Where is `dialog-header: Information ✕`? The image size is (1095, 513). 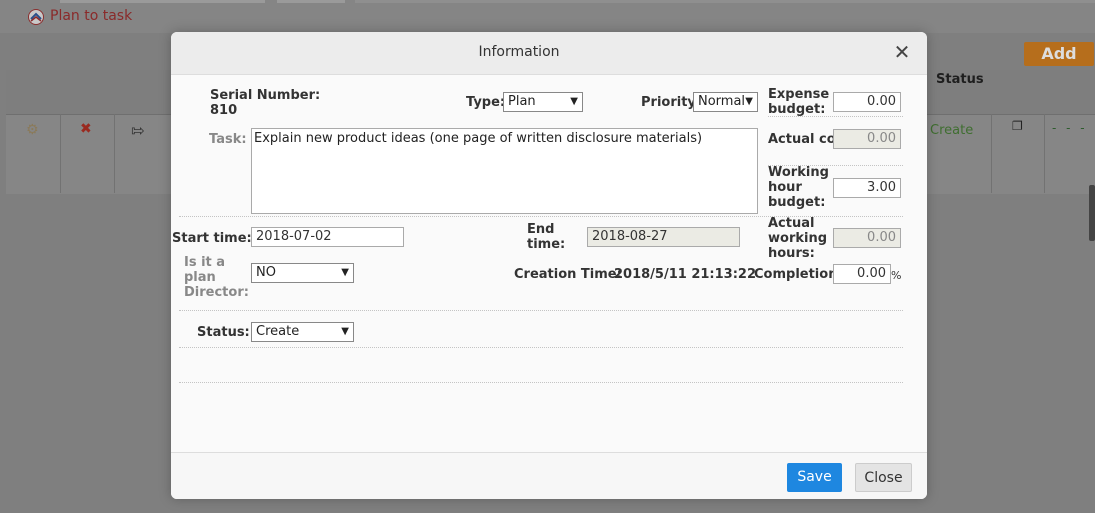
dialog-header: Information ✕ is located at coordinates (549, 53).